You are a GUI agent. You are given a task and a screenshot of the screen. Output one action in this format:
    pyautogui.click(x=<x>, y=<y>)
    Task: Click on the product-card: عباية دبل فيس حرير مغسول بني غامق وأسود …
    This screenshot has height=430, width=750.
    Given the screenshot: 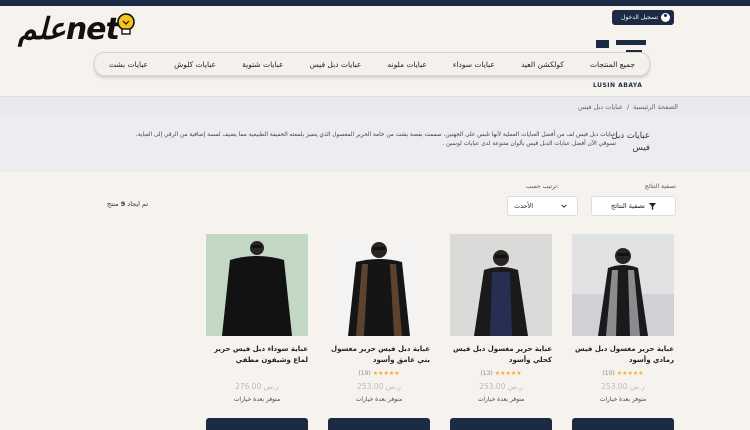 What is the action you would take?
    pyautogui.click(x=379, y=332)
    